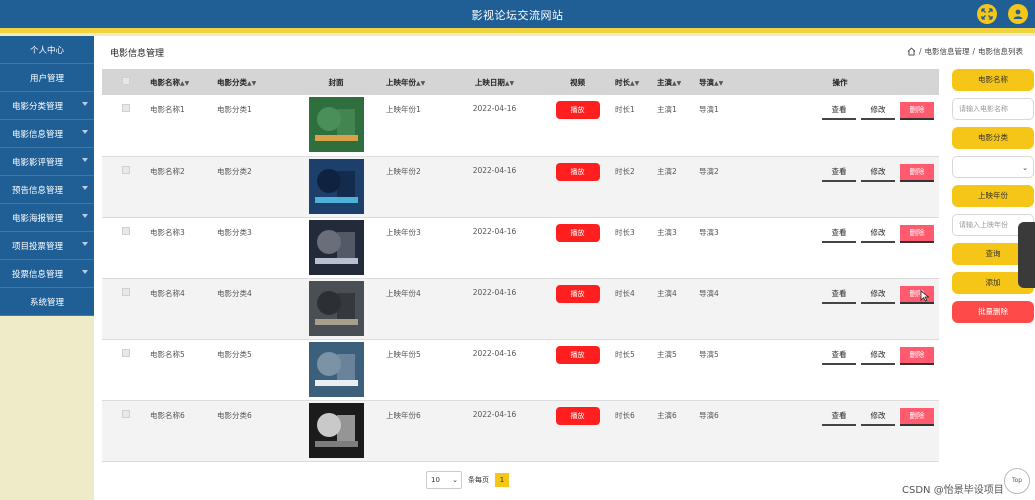 The height and width of the screenshot is (500, 1035). Describe the element at coordinates (444, 480) in the screenshot. I see `page-size-select: 10 ⌄` at that location.